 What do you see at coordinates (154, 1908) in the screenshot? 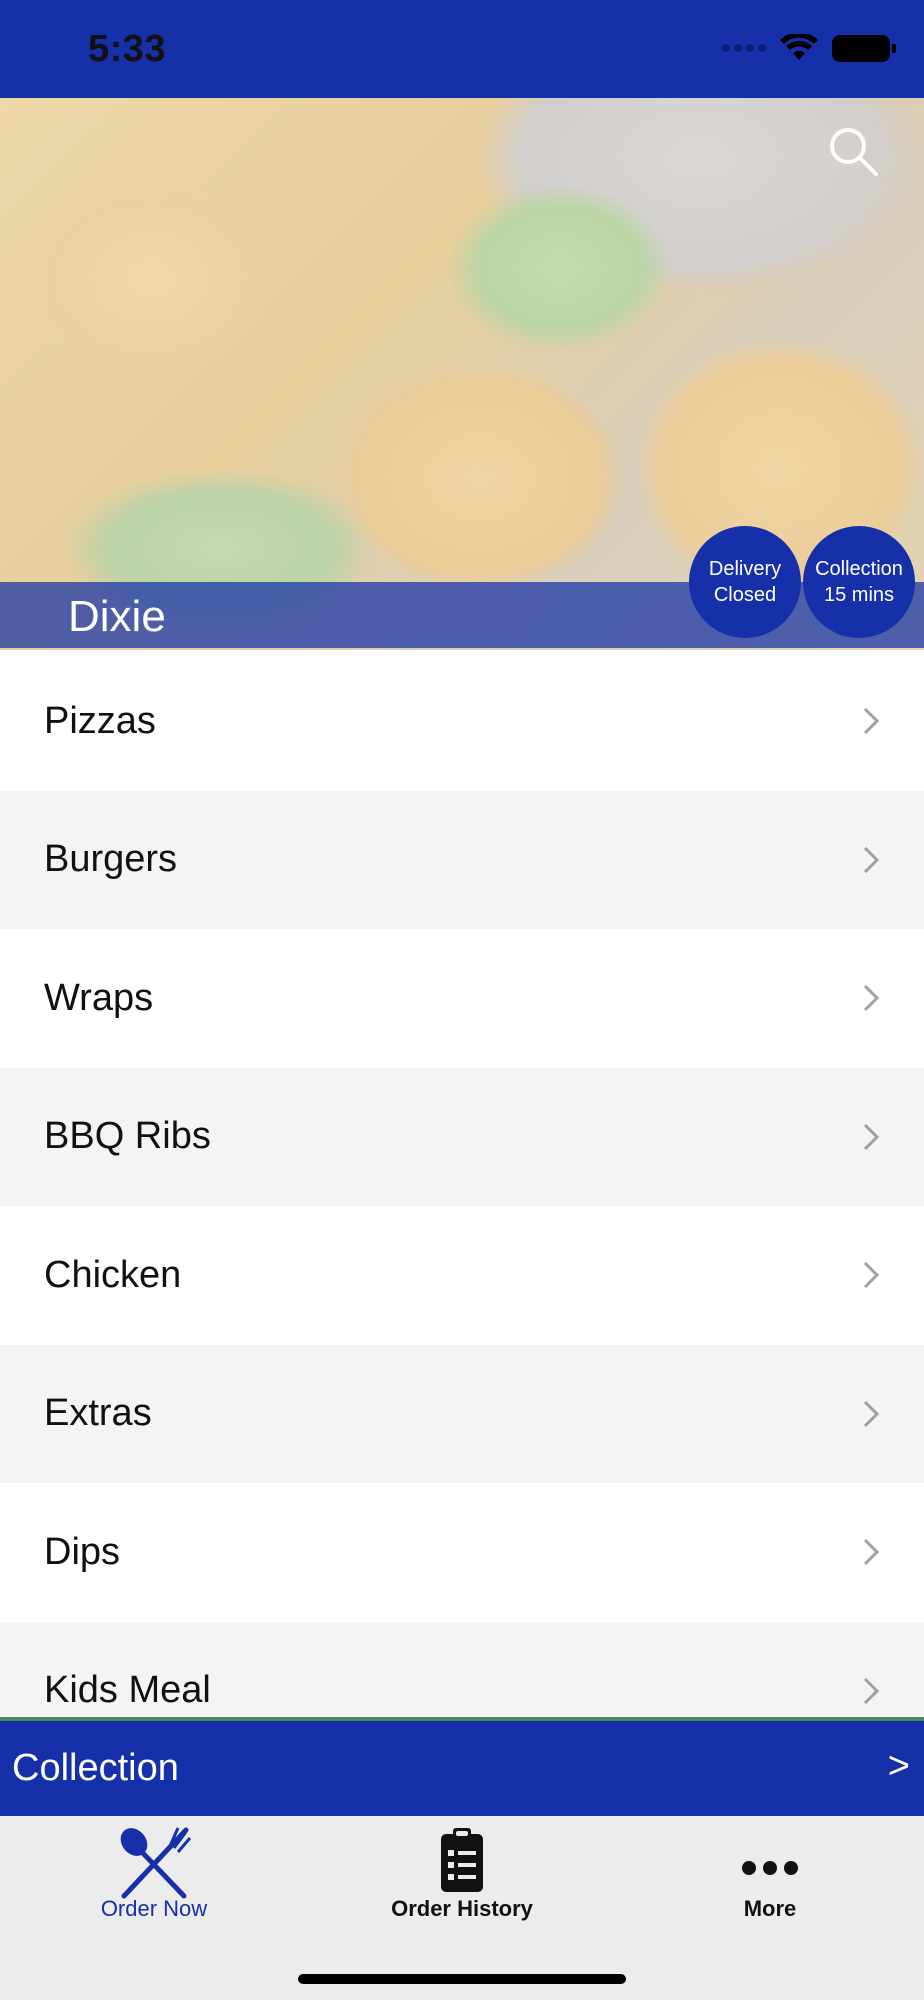
I see `tab-label: Order Now` at bounding box center [154, 1908].